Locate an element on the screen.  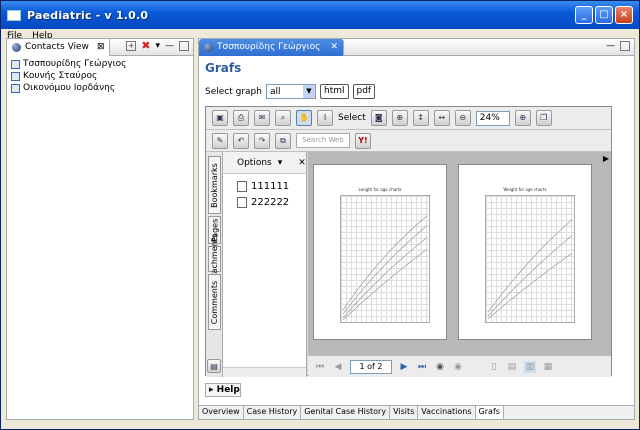
tab-grafs: Grafs is located at coordinates (489, 412).